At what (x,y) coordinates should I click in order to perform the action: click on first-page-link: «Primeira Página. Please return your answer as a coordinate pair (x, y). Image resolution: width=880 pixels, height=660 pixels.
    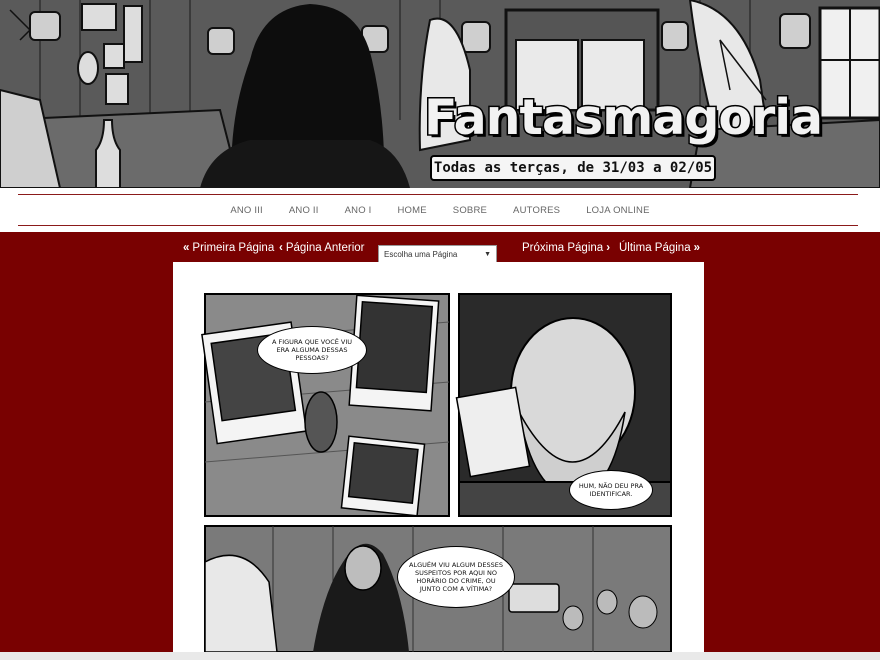
    Looking at the image, I should click on (227, 248).